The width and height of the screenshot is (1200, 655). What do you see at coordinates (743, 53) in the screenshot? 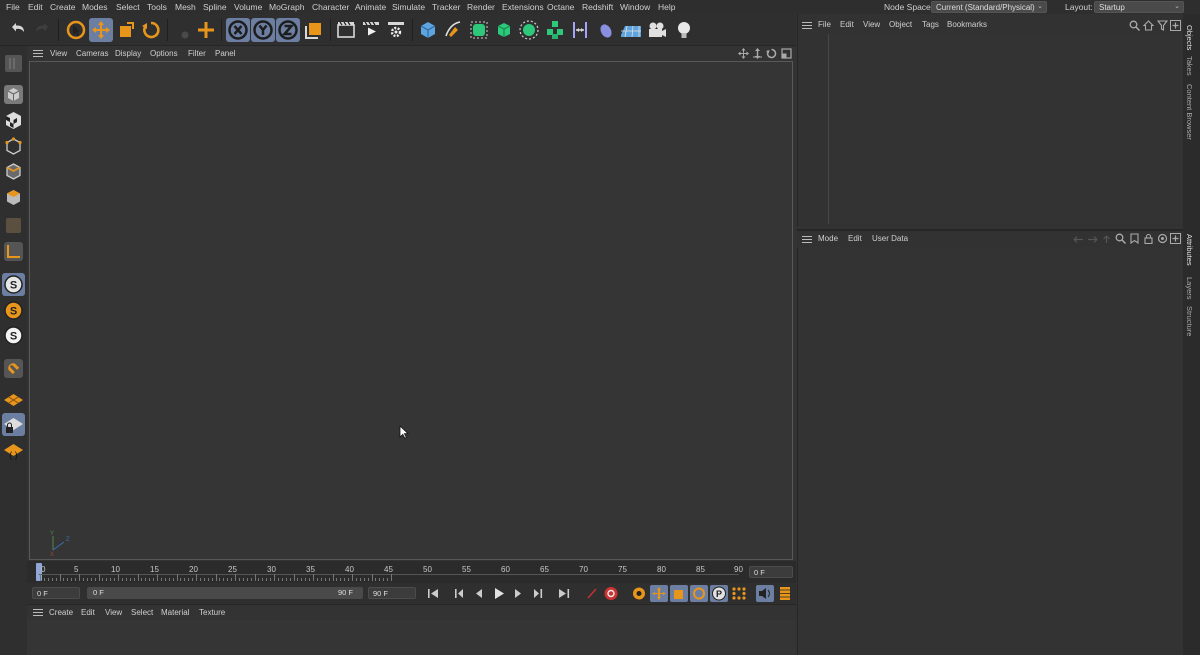
I see `pan-view-icon` at bounding box center [743, 53].